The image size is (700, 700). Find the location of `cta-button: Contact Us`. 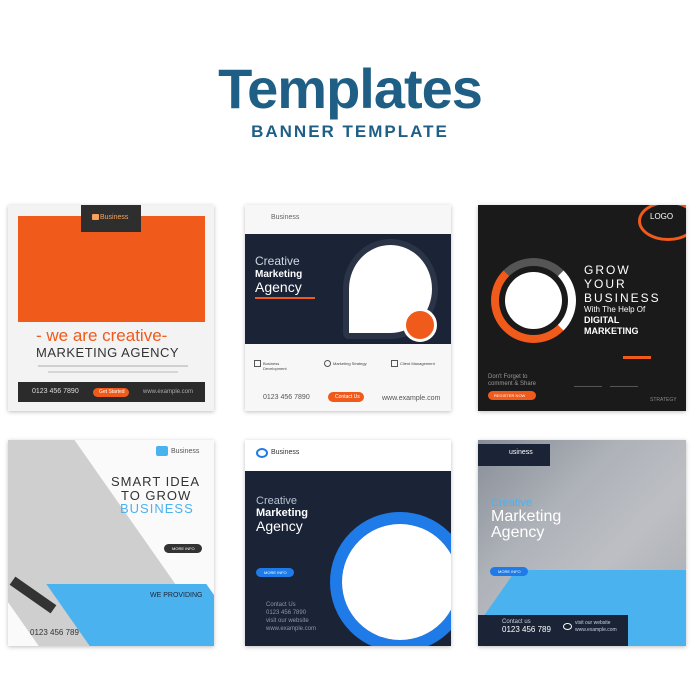

cta-button: Contact Us is located at coordinates (346, 397).